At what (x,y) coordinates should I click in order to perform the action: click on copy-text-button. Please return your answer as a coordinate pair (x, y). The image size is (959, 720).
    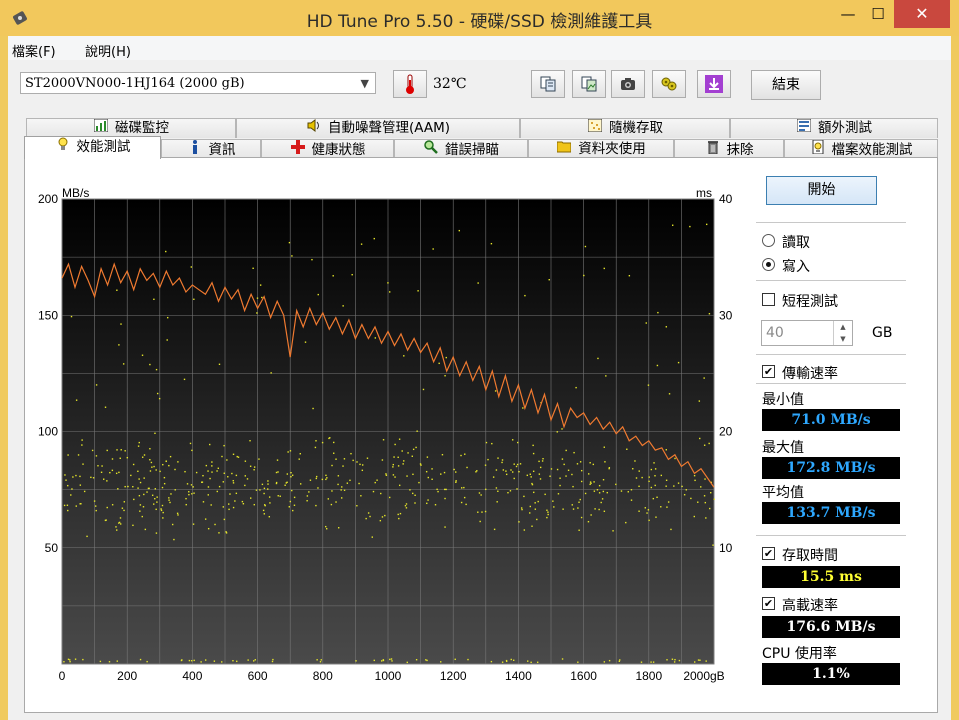
    Looking at the image, I should click on (548, 84).